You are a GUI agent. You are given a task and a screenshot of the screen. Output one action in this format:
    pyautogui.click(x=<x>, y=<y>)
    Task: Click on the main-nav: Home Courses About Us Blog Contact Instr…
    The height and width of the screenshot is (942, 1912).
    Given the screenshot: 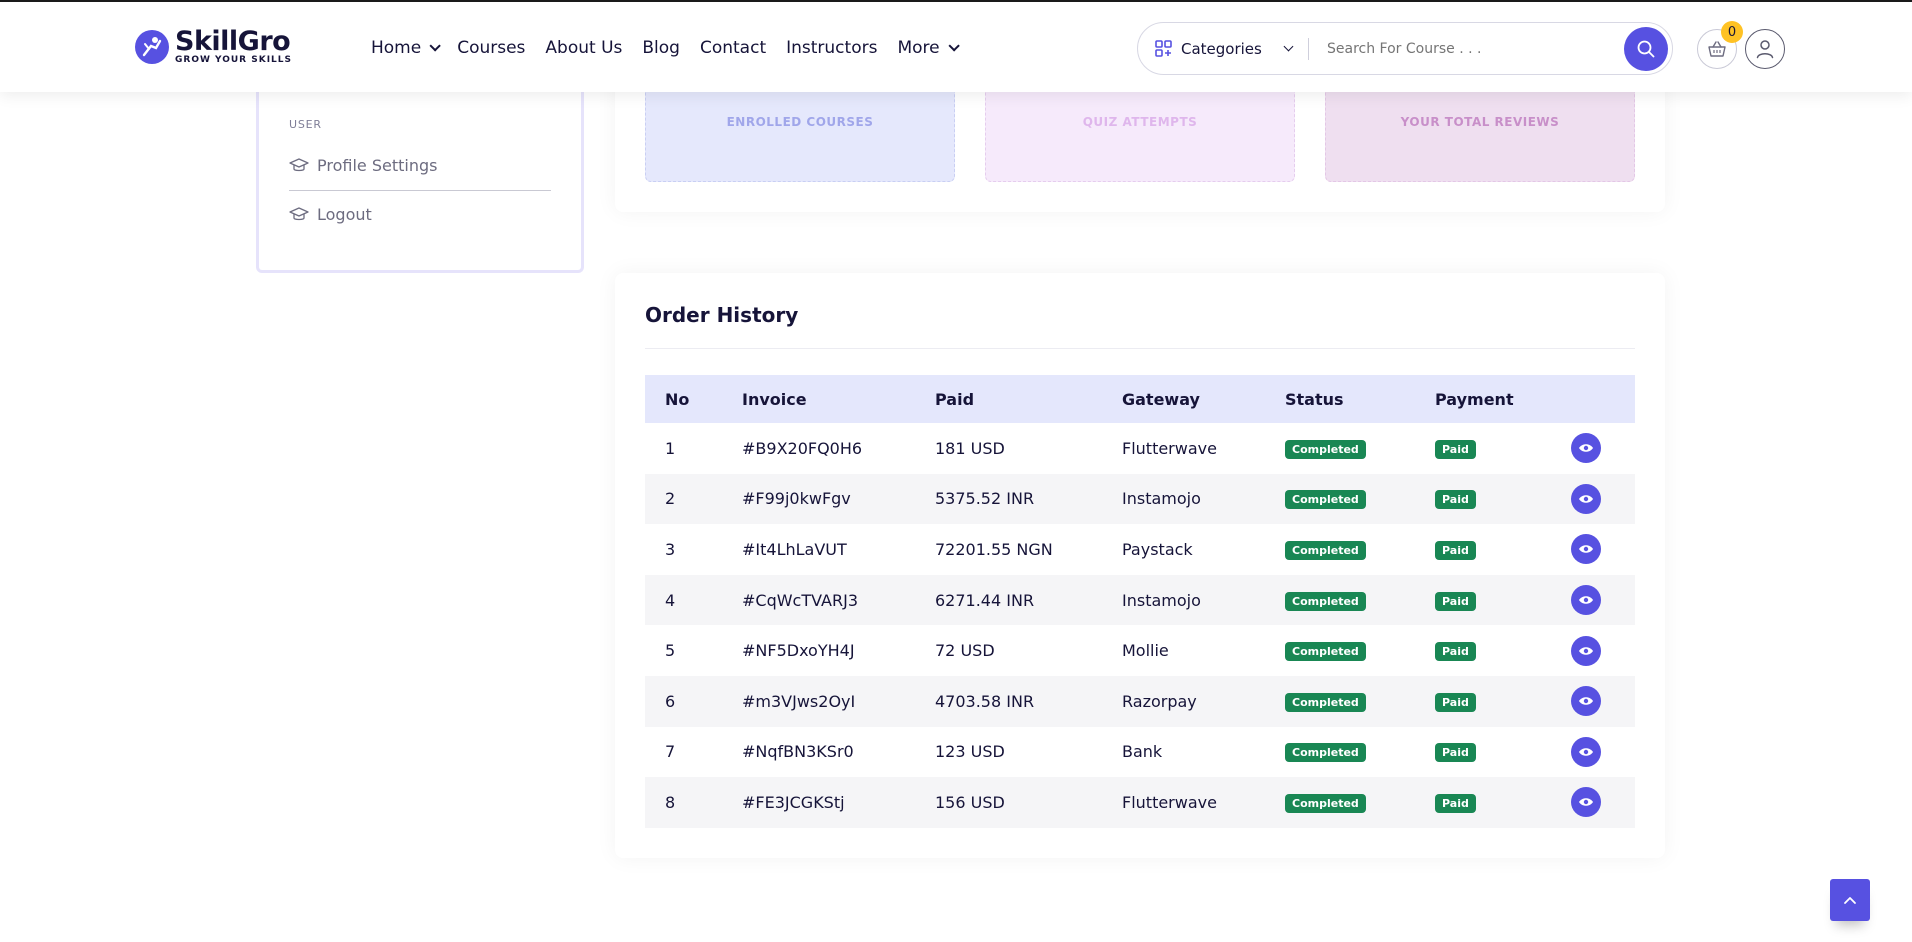 What is the action you would take?
    pyautogui.click(x=673, y=48)
    